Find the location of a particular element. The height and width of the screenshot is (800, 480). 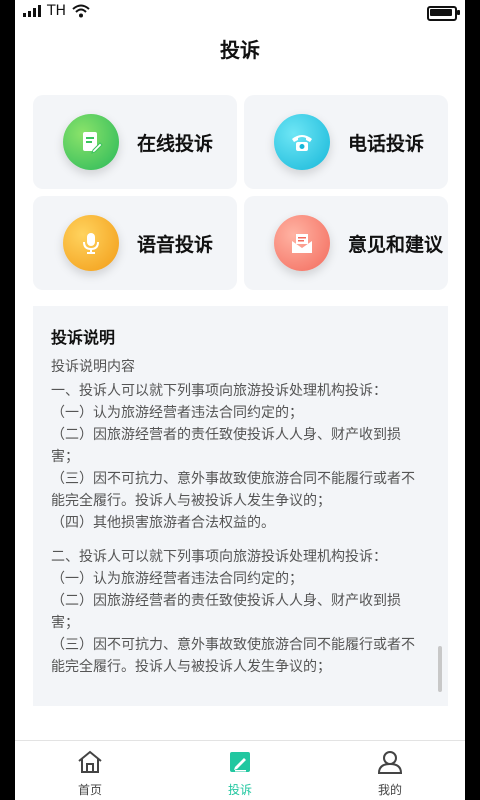

tab-home-label: 首页 is located at coordinates (89, 790).